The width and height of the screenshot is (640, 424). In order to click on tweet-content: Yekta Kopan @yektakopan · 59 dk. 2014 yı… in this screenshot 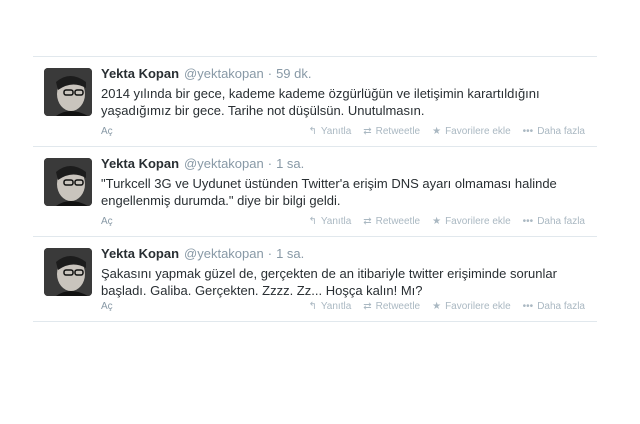, I will do `click(345, 92)`.